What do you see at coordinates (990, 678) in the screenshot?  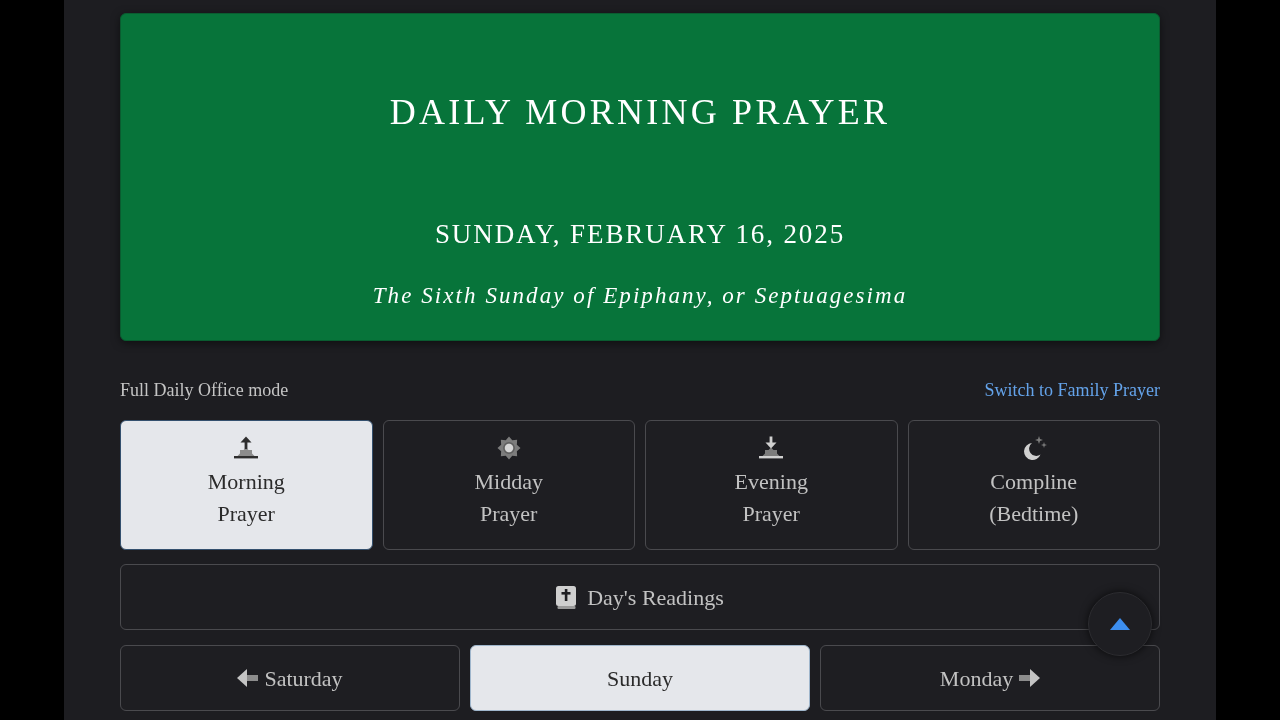 I see `day-button: Monday` at bounding box center [990, 678].